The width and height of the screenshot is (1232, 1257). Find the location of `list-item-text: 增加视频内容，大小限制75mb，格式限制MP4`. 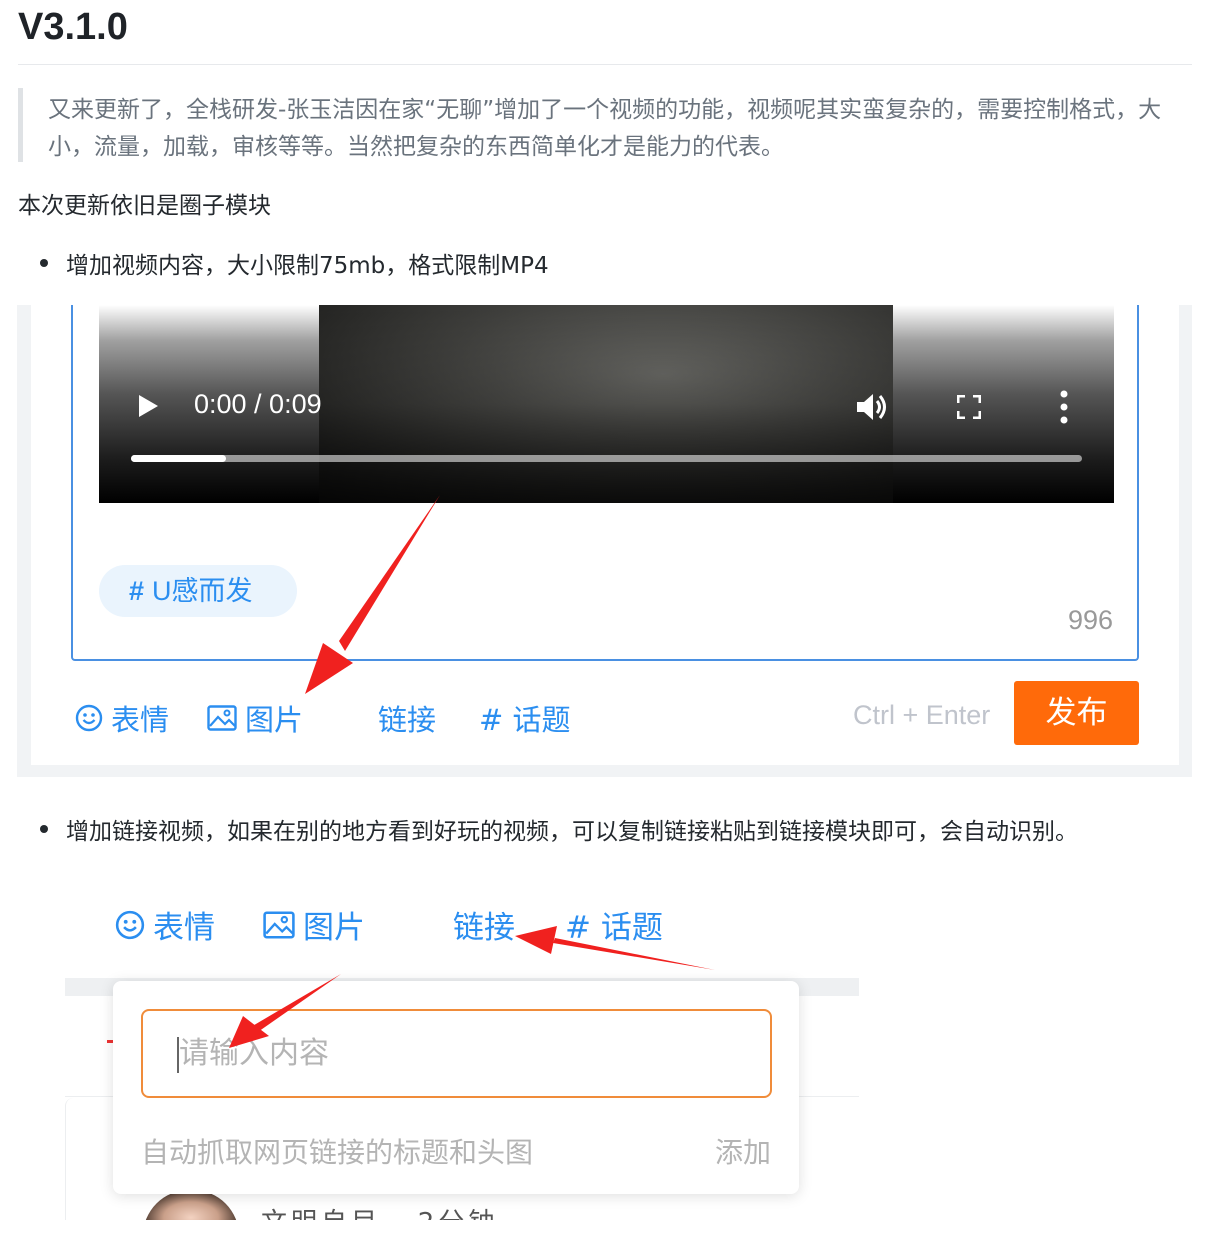

list-item-text: 增加视频内容，大小限制75mb，格式限制MP4 is located at coordinates (307, 266).